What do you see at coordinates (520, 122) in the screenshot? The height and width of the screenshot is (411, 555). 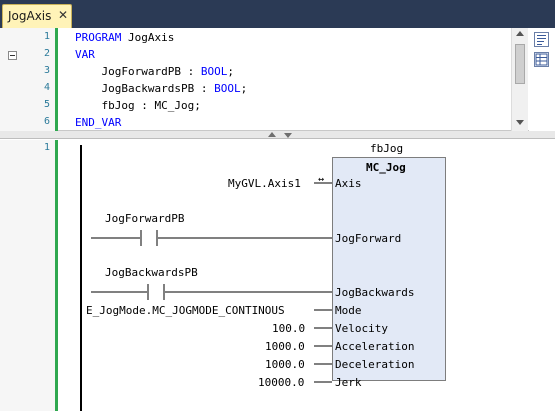 I see `scroll-down-icon` at bounding box center [520, 122].